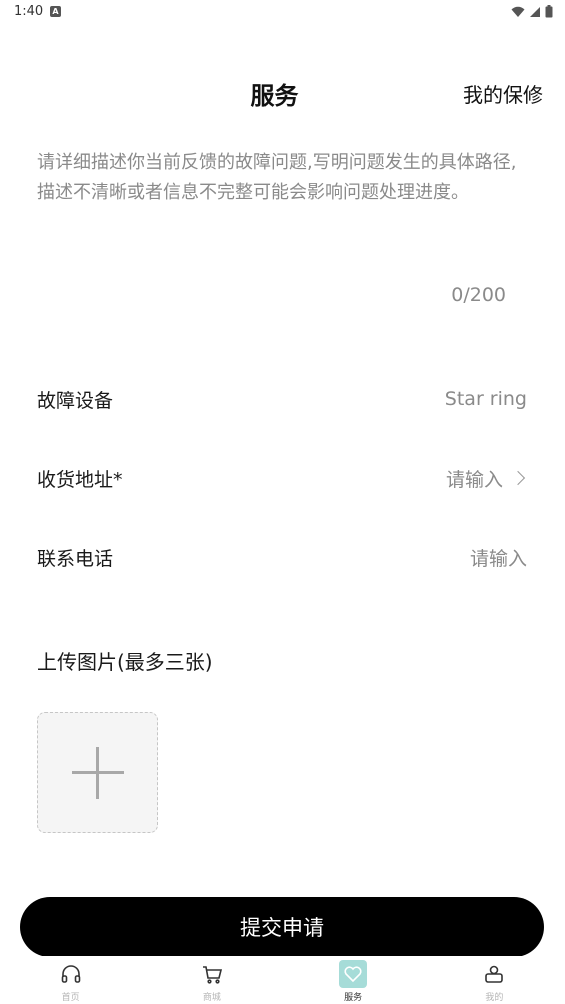 This screenshot has height=1004, width=565. I want to click on cart-icon, so click(212, 974).